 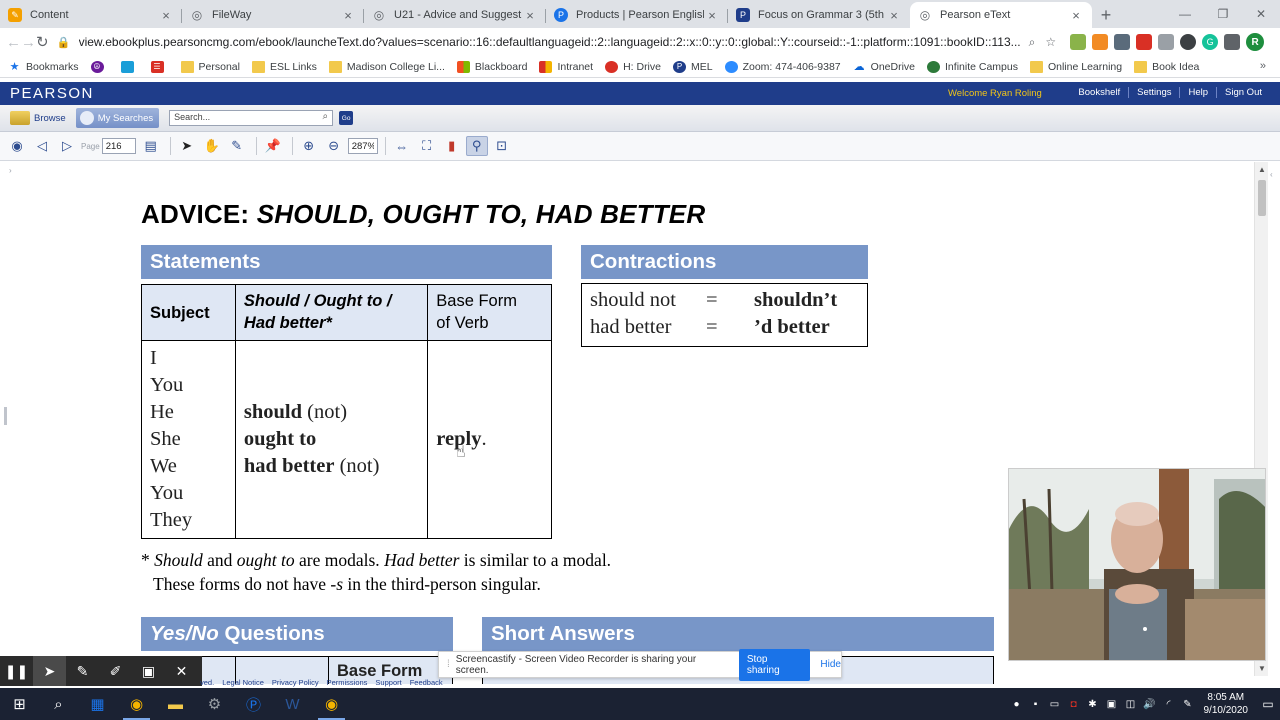 What do you see at coordinates (402, 146) in the screenshot?
I see `fit-width-icon: ⇔` at bounding box center [402, 146].